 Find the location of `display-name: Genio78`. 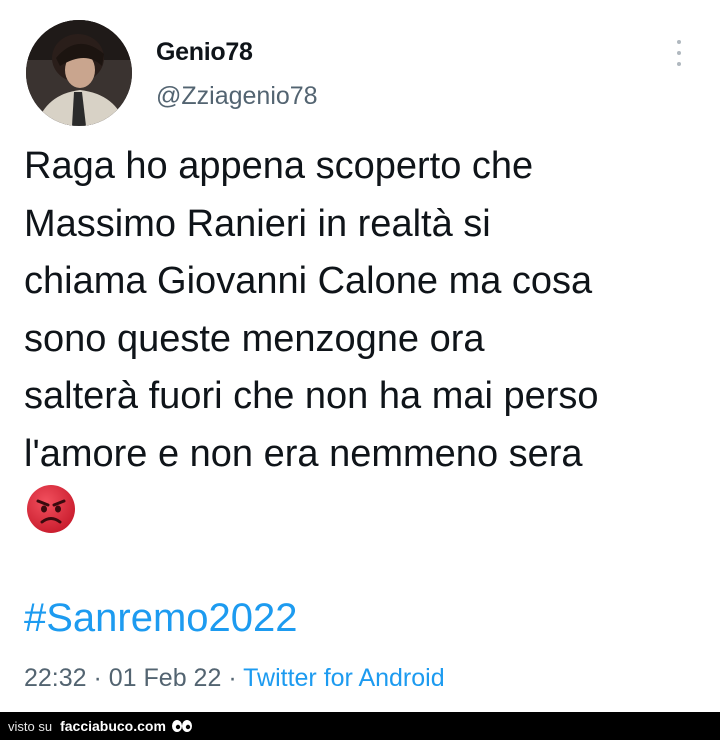

display-name: Genio78 is located at coordinates (204, 52).